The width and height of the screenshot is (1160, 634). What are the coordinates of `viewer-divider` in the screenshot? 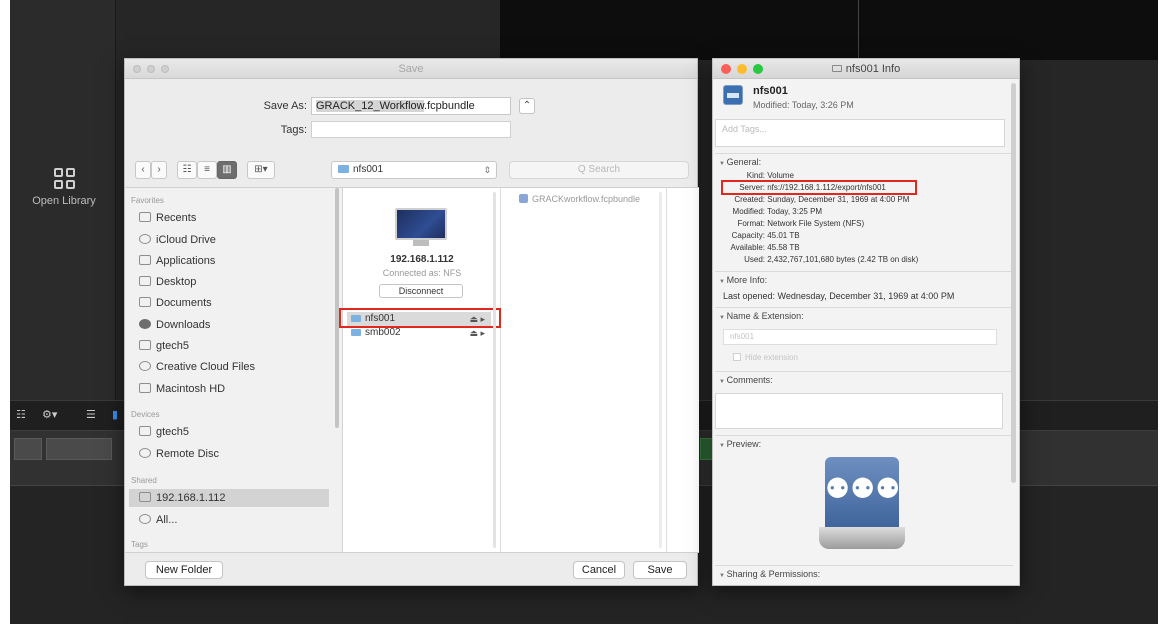 It's located at (858, 30).